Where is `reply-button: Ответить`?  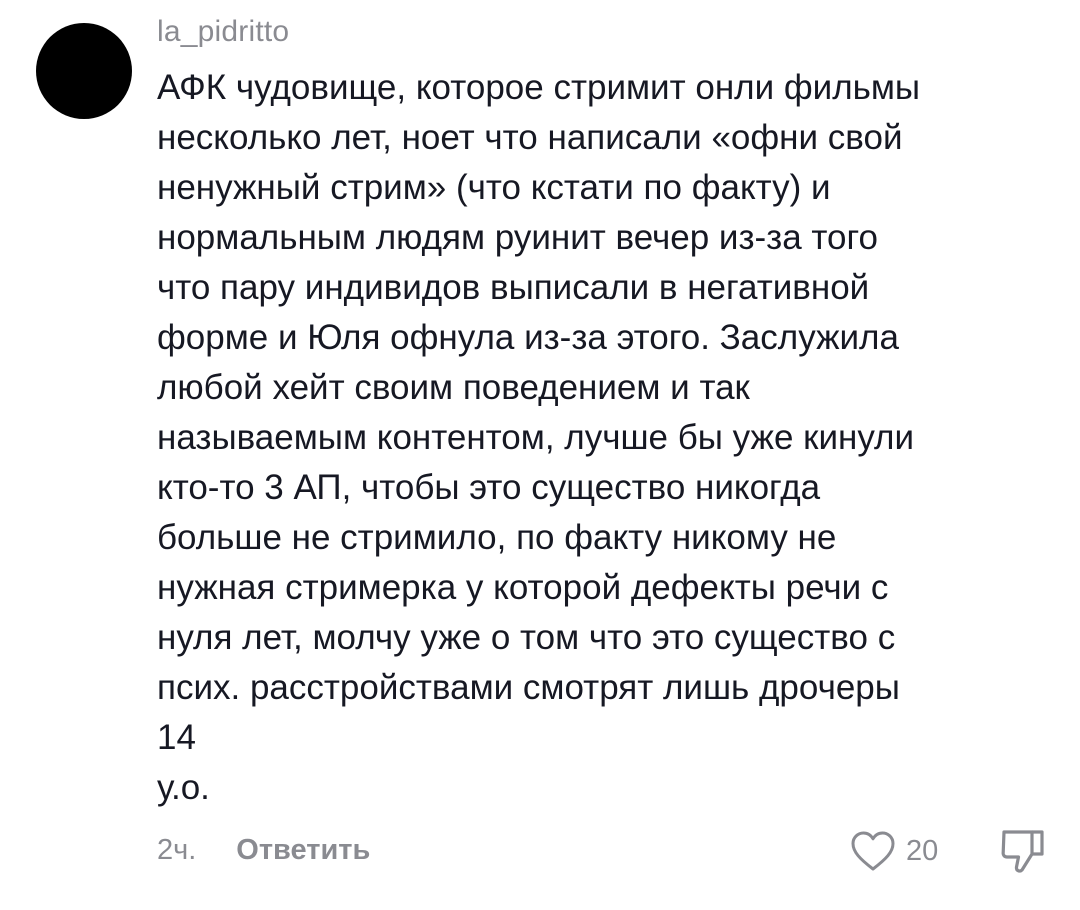 reply-button: Ответить is located at coordinates (303, 850).